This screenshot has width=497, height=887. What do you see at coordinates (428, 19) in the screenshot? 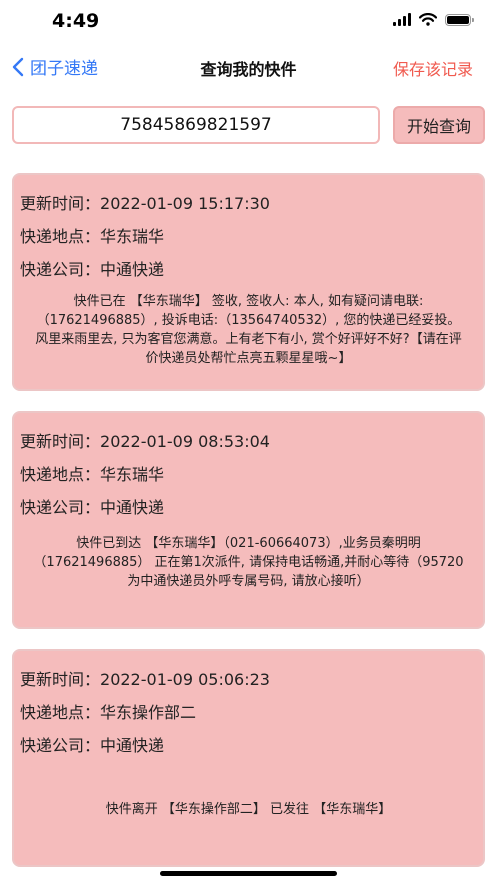
I see `wifi-icon` at bounding box center [428, 19].